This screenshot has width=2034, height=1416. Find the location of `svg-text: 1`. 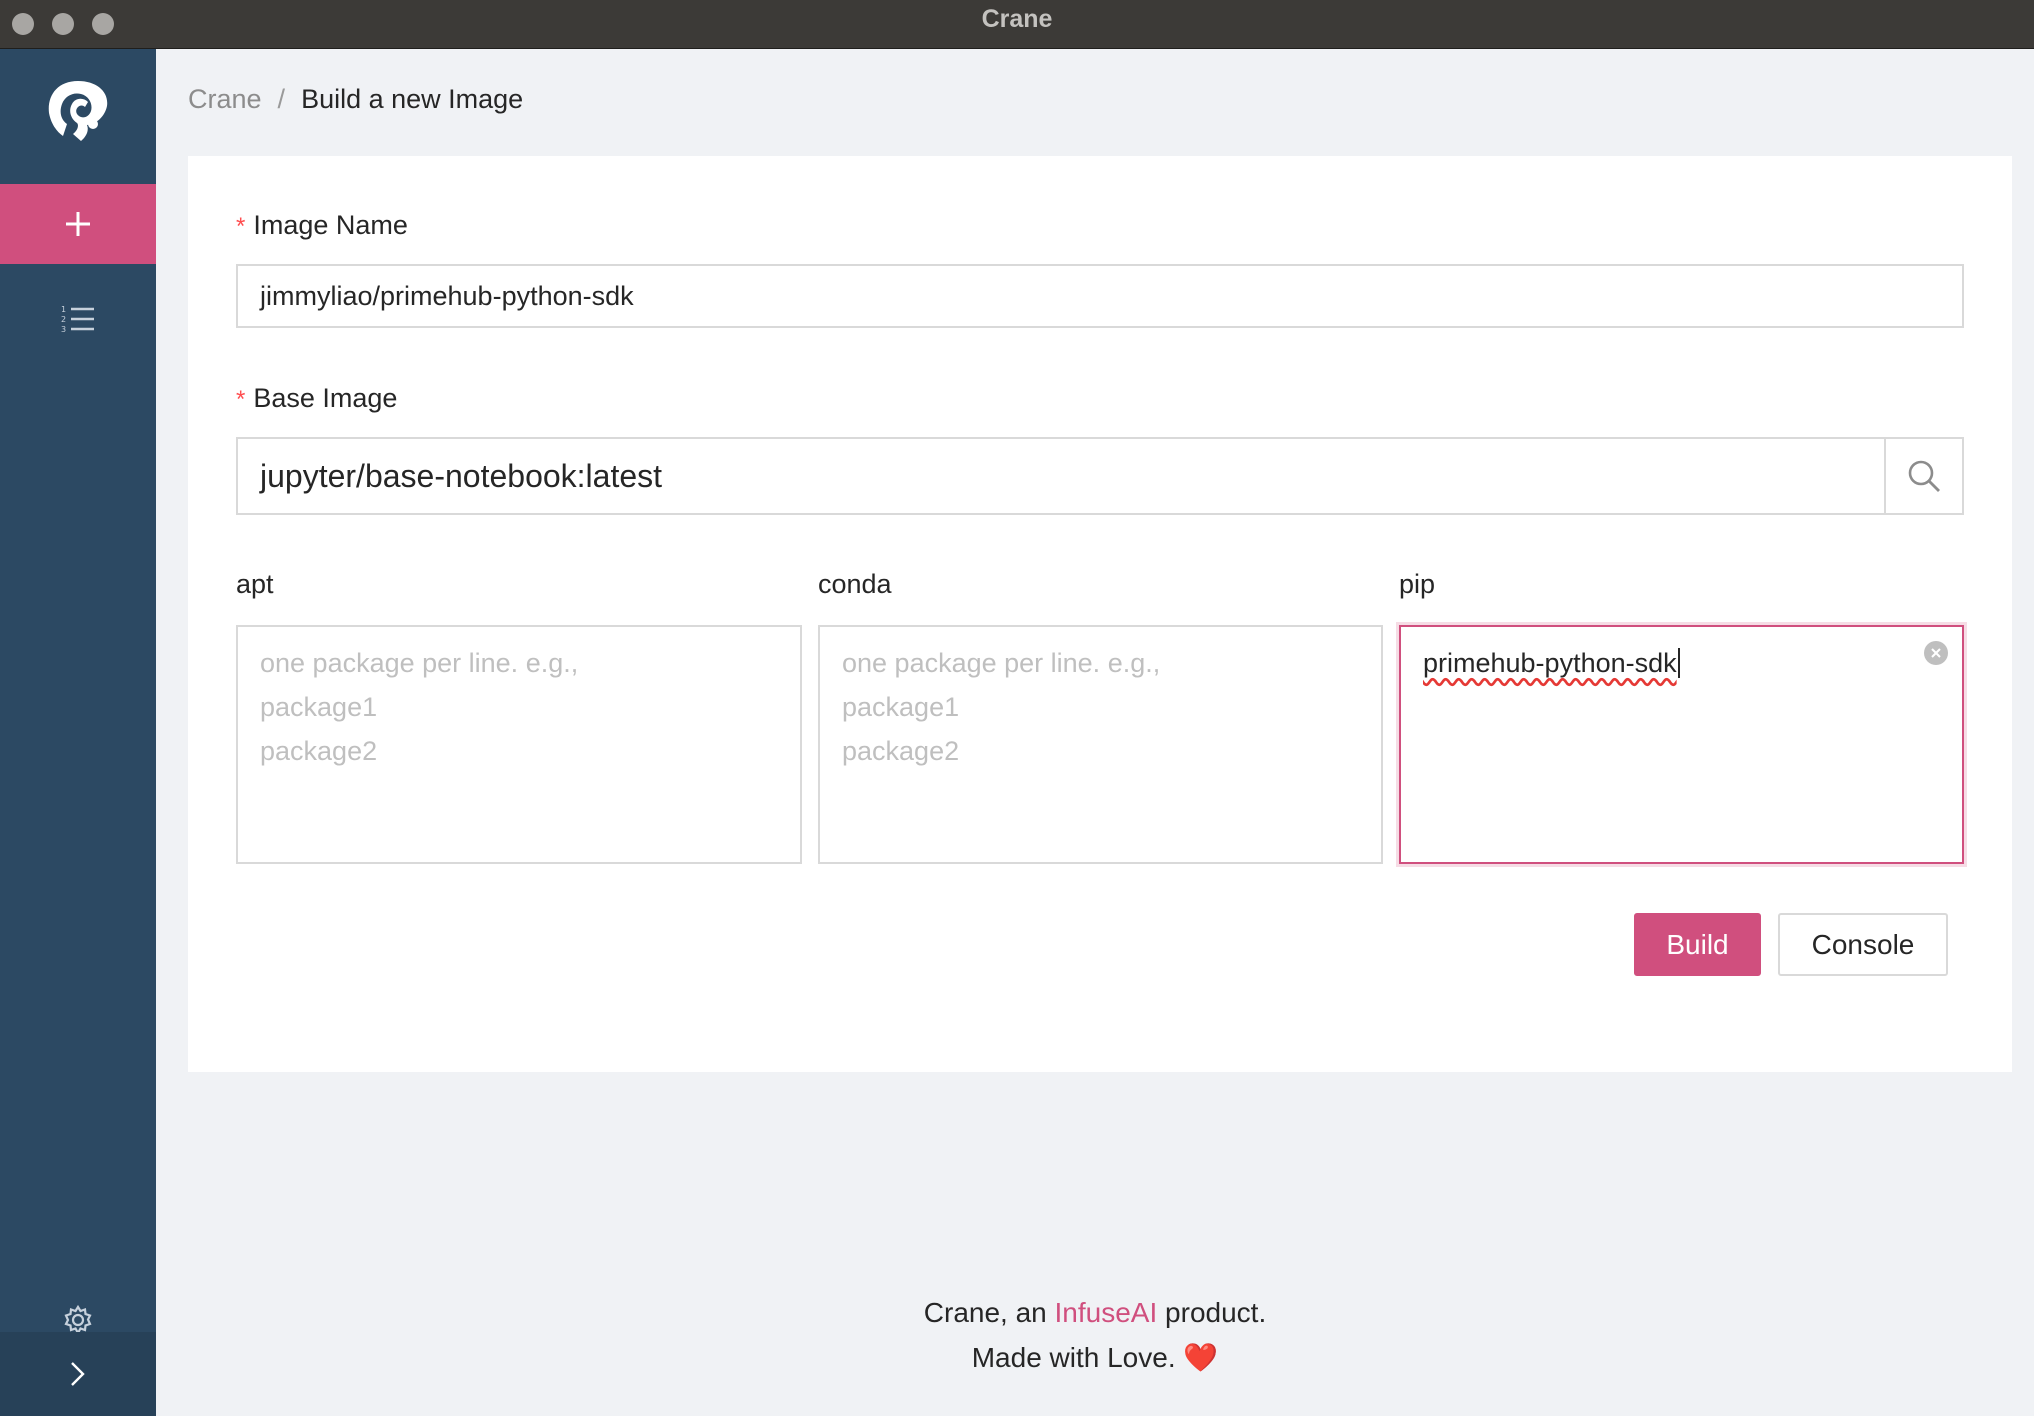

svg-text: 1 is located at coordinates (63, 309).